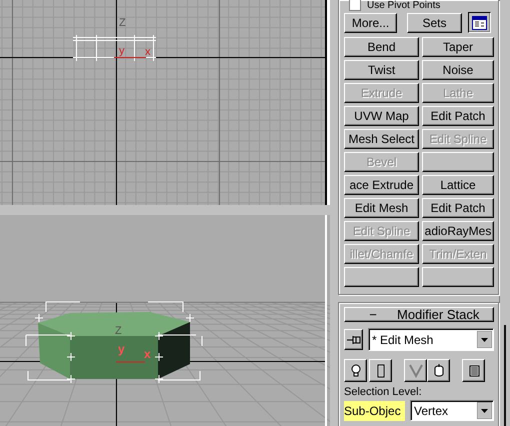  I want to click on cylinder-icon, so click(439, 370).